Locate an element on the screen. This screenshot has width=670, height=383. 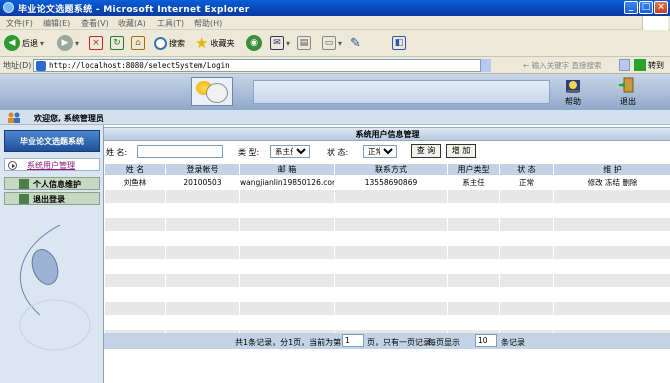
profile-icon is located at coordinates (24, 184).